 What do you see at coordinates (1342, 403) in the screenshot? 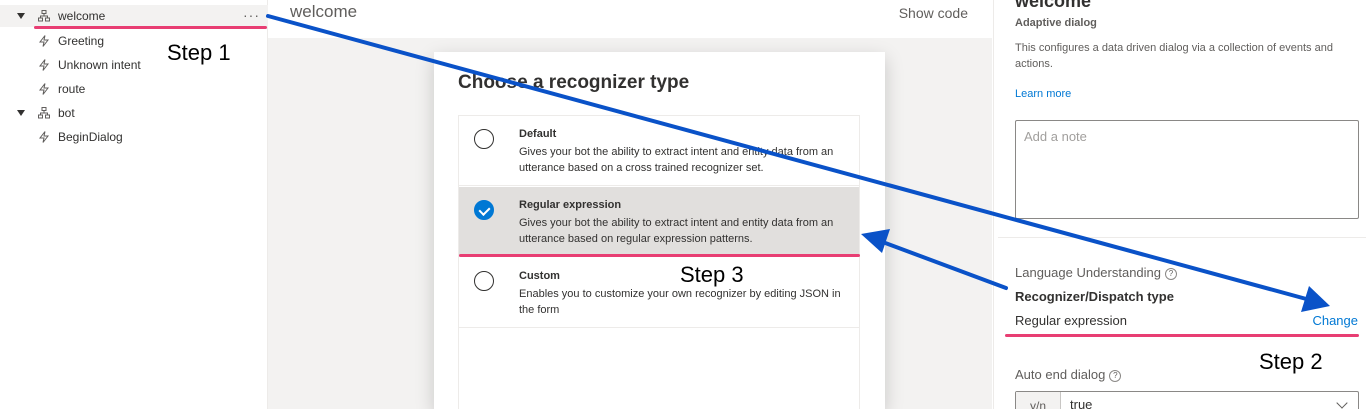
I see `chevron-down-icon` at bounding box center [1342, 403].